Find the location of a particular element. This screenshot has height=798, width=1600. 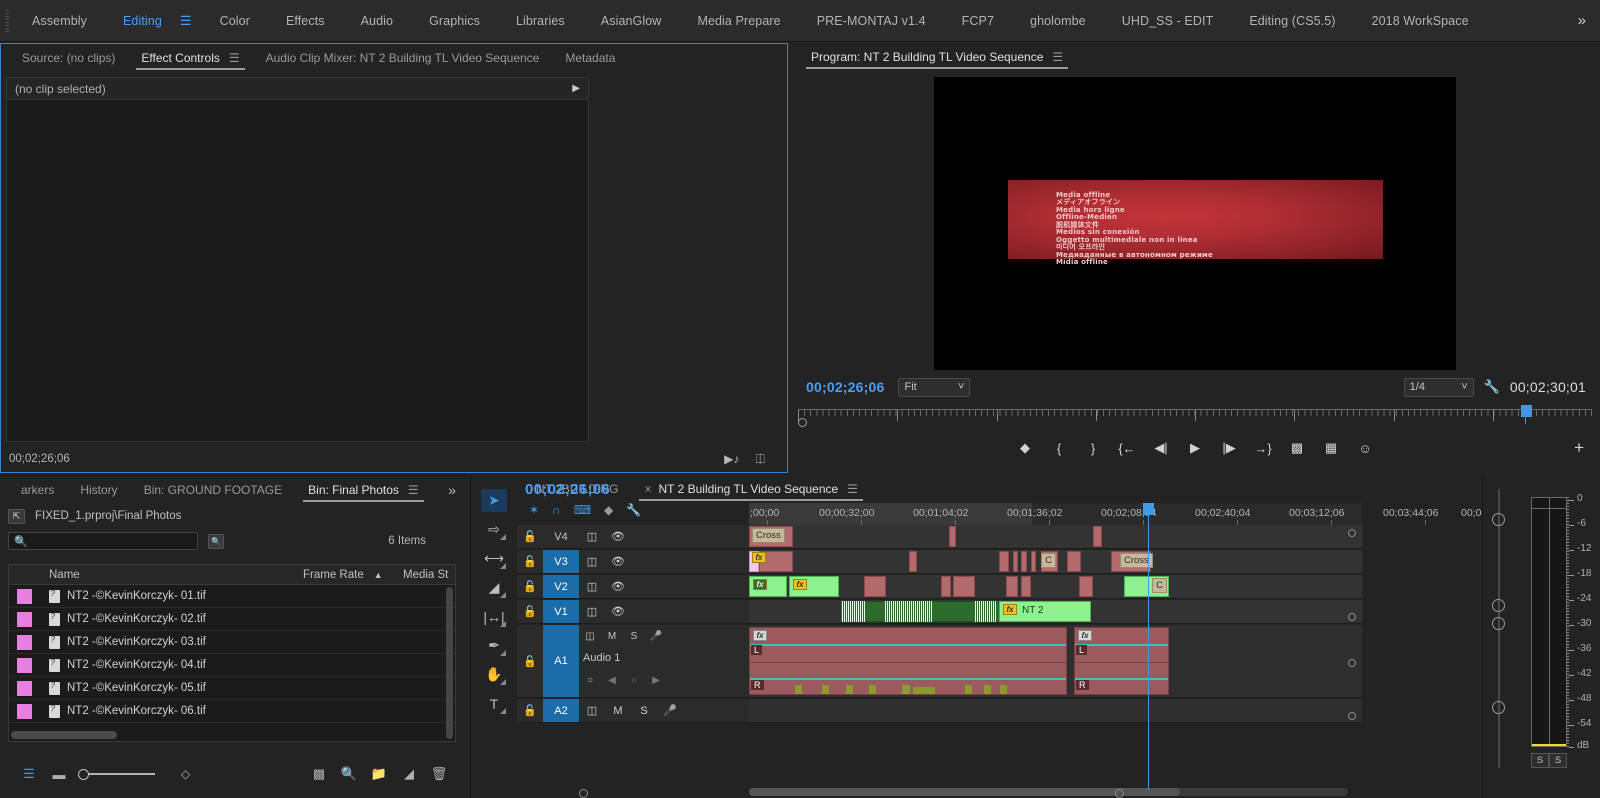

automate-to-sequence-button: ▩ is located at coordinates (319, 774).